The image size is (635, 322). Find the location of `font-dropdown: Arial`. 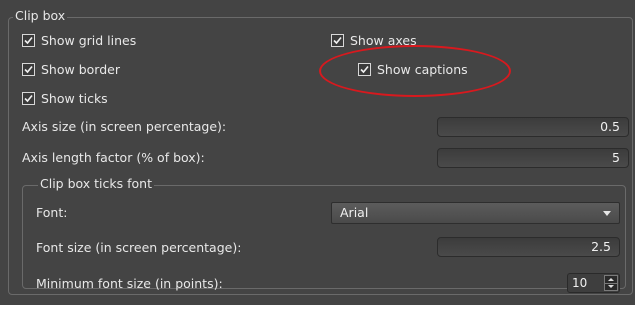

font-dropdown: Arial is located at coordinates (475, 213).